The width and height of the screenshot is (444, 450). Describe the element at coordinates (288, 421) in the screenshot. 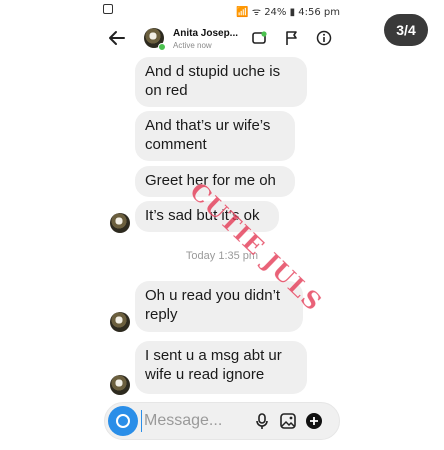

I see `gallery-icon` at that location.